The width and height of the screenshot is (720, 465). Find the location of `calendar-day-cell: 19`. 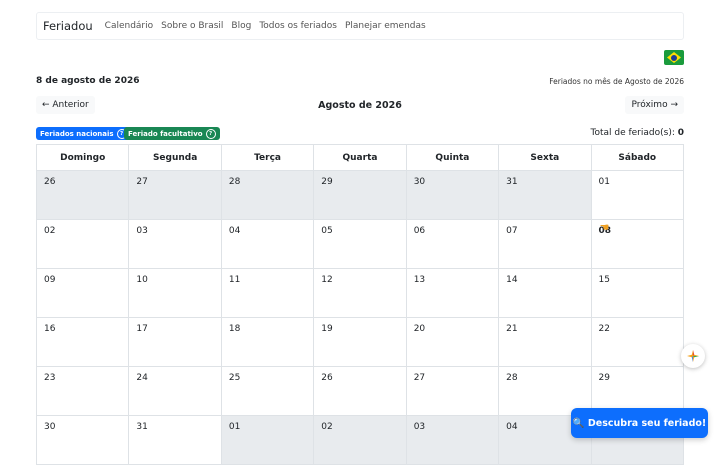

calendar-day-cell: 19 is located at coordinates (360, 342).